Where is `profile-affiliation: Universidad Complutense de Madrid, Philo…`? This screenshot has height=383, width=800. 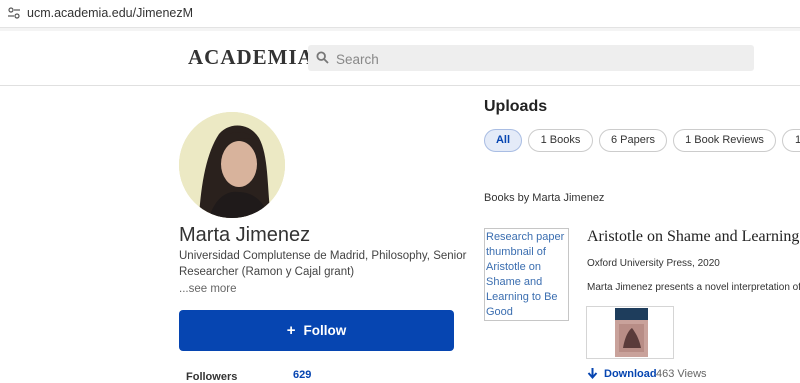 profile-affiliation: Universidad Complutense de Madrid, Philo… is located at coordinates (323, 264).